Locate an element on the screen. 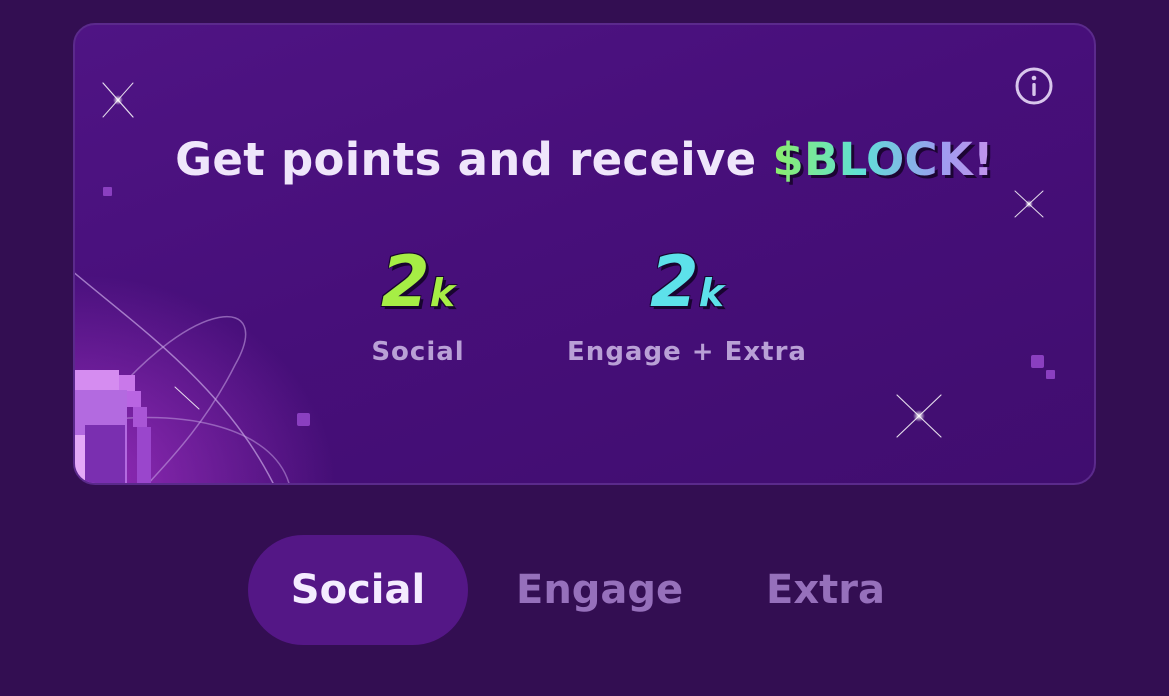 The image size is (1169, 696). info-icon is located at coordinates (1034, 86).